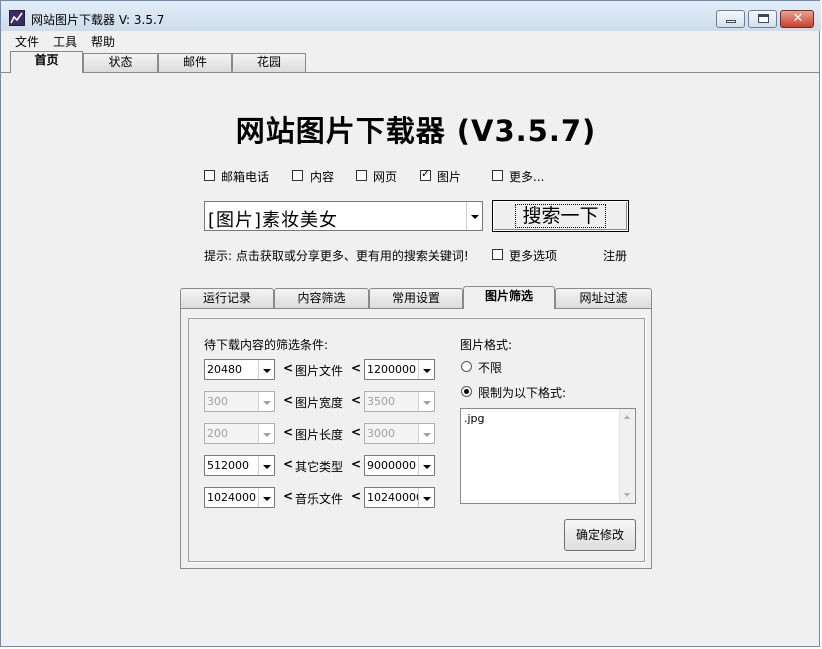 This screenshot has width=822, height=649. What do you see at coordinates (98, 20) in the screenshot?
I see `window-title: 网站图片下载器 V: 3.5.7` at bounding box center [98, 20].